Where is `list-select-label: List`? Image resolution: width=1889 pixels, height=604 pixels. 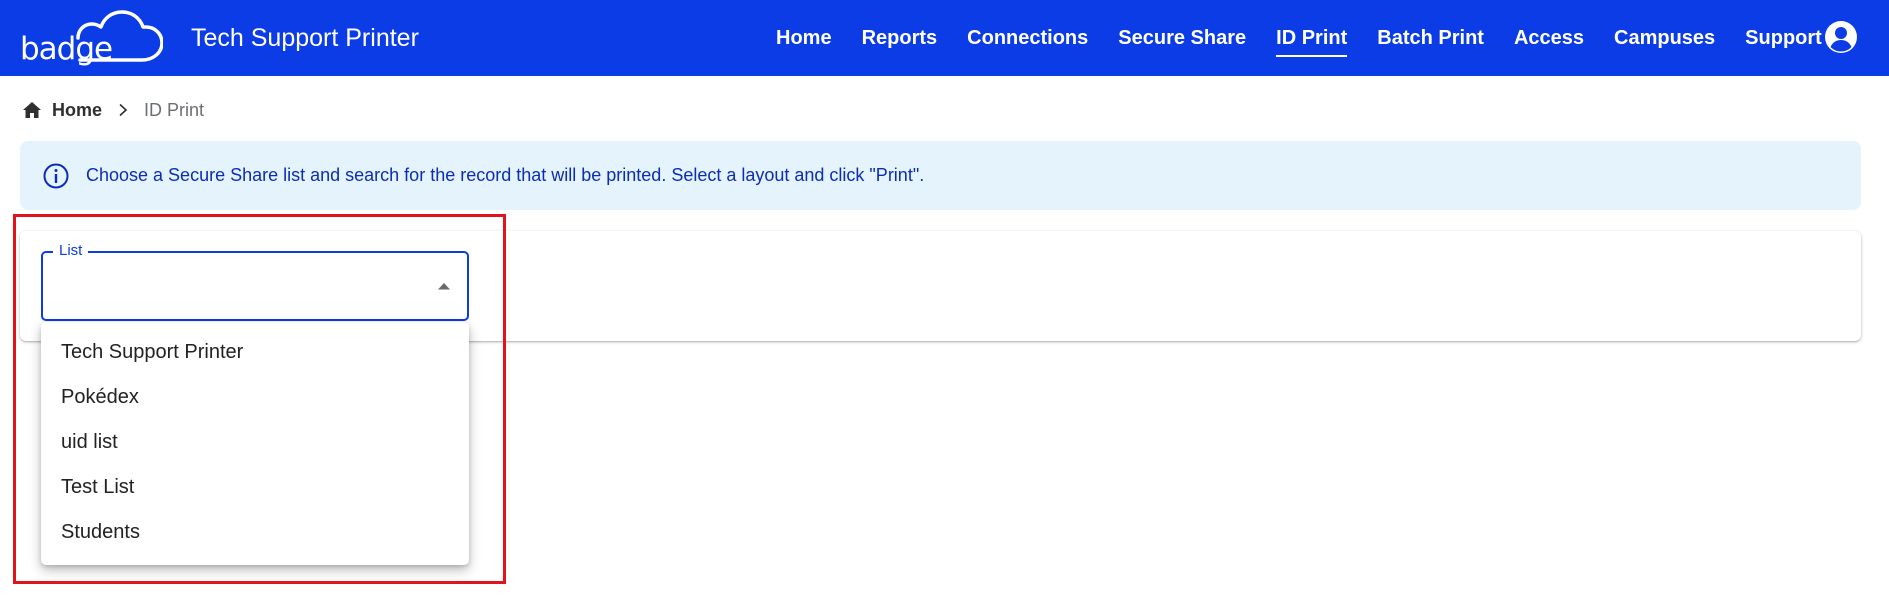 list-select-label: List is located at coordinates (71, 251).